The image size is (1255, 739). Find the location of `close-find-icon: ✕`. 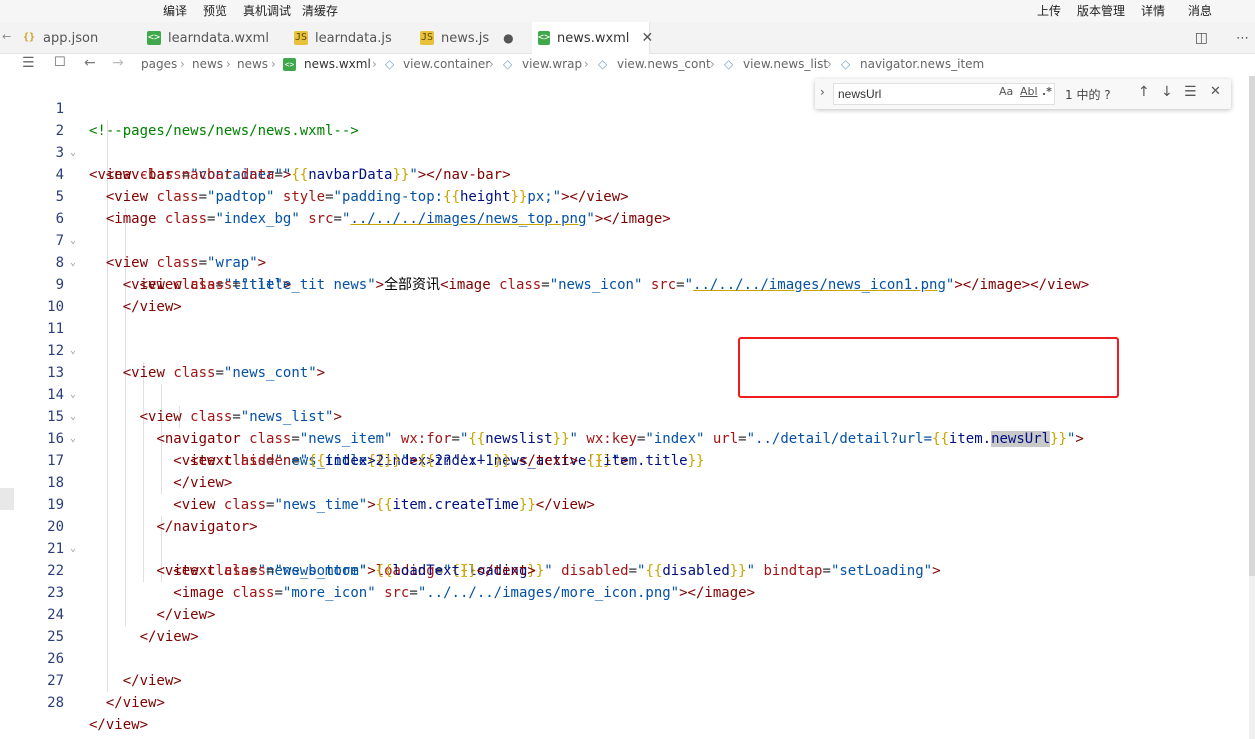

close-find-icon: ✕ is located at coordinates (1215, 91).